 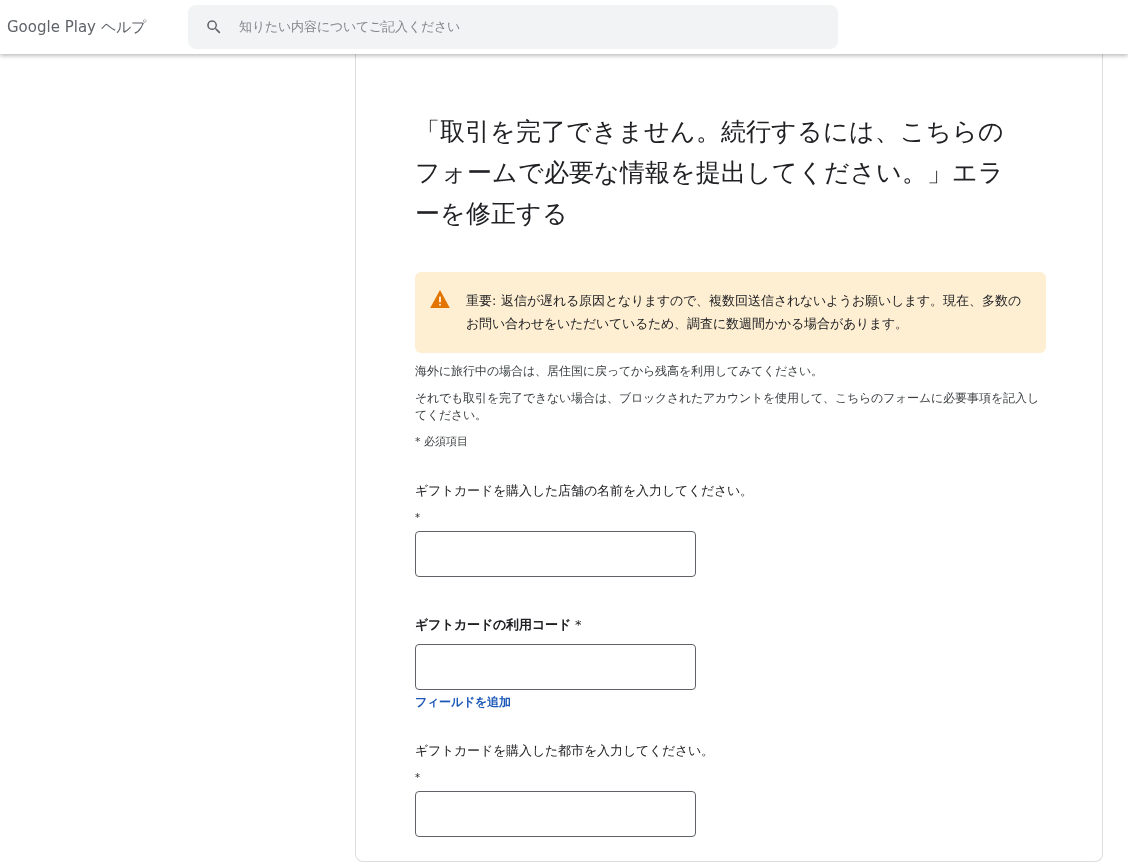 What do you see at coordinates (564, 750) in the screenshot?
I see `field-label: ギフトカードを購入した都市を入力してください。` at bounding box center [564, 750].